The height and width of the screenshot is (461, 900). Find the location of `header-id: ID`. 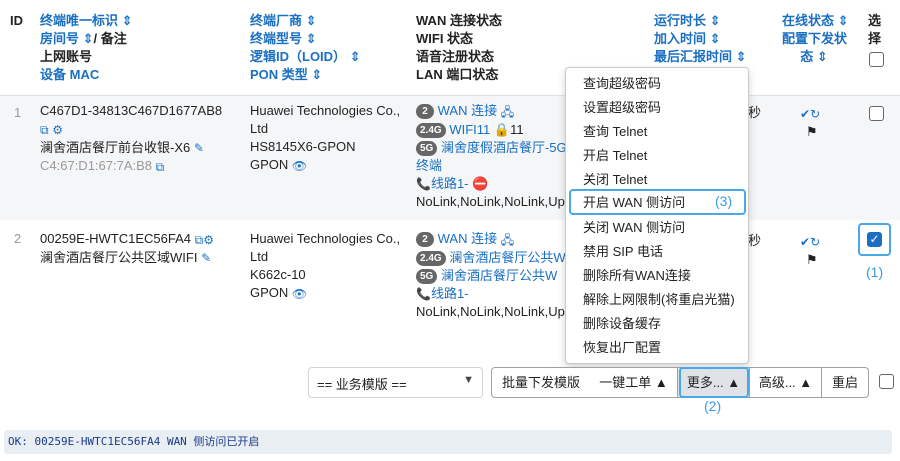

header-id: ID is located at coordinates (16, 20).